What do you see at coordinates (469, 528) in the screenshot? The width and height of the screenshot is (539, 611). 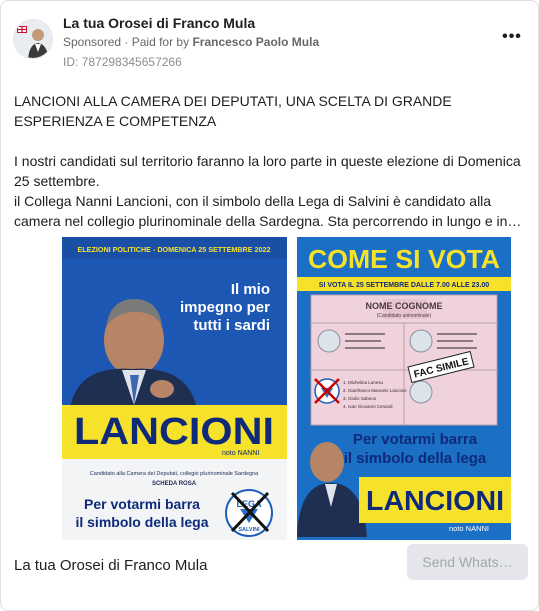 I see `right-nickname: noto NANNI` at bounding box center [469, 528].